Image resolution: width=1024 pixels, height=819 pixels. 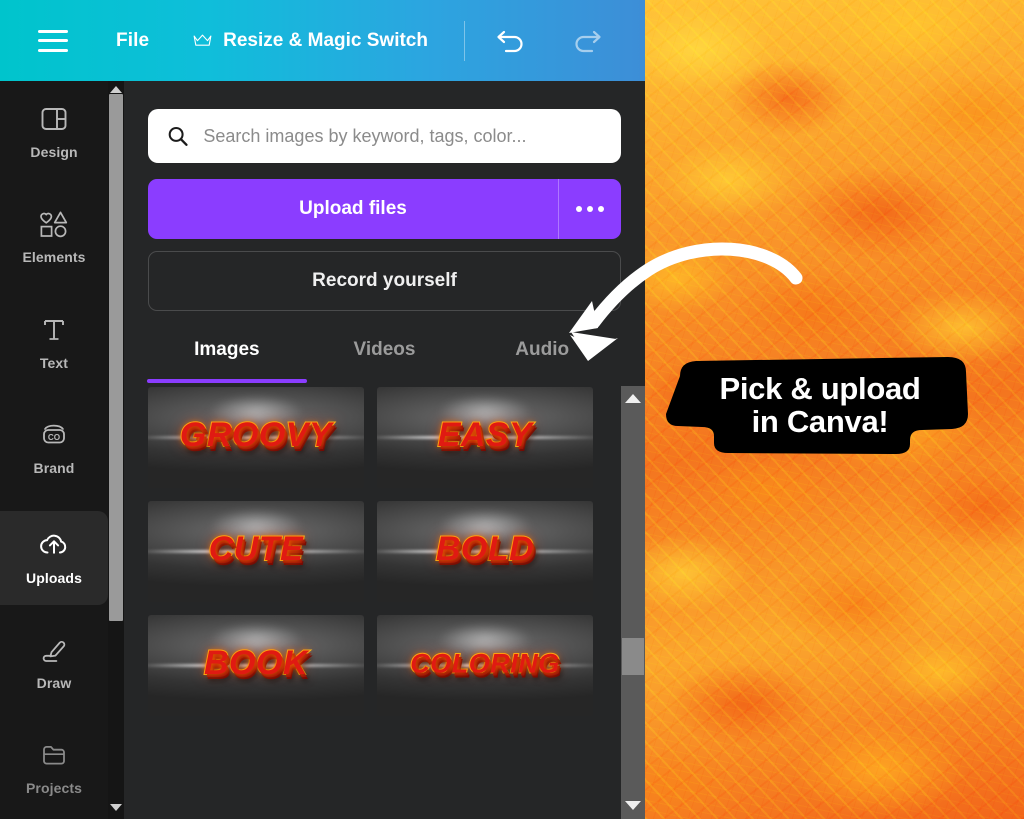 I want to click on sidebar-item-label: Elements, so click(x=54, y=257).